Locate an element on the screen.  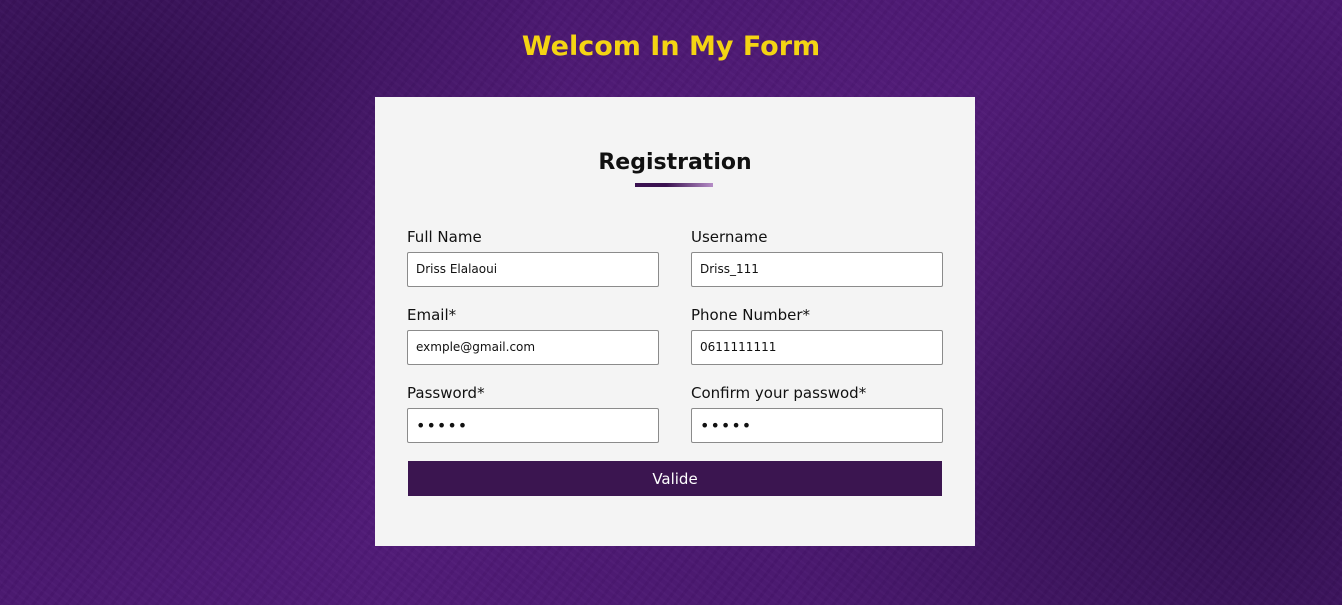
confirm-password-field: Confirm your passwod* ••••• is located at coordinates (817, 413).